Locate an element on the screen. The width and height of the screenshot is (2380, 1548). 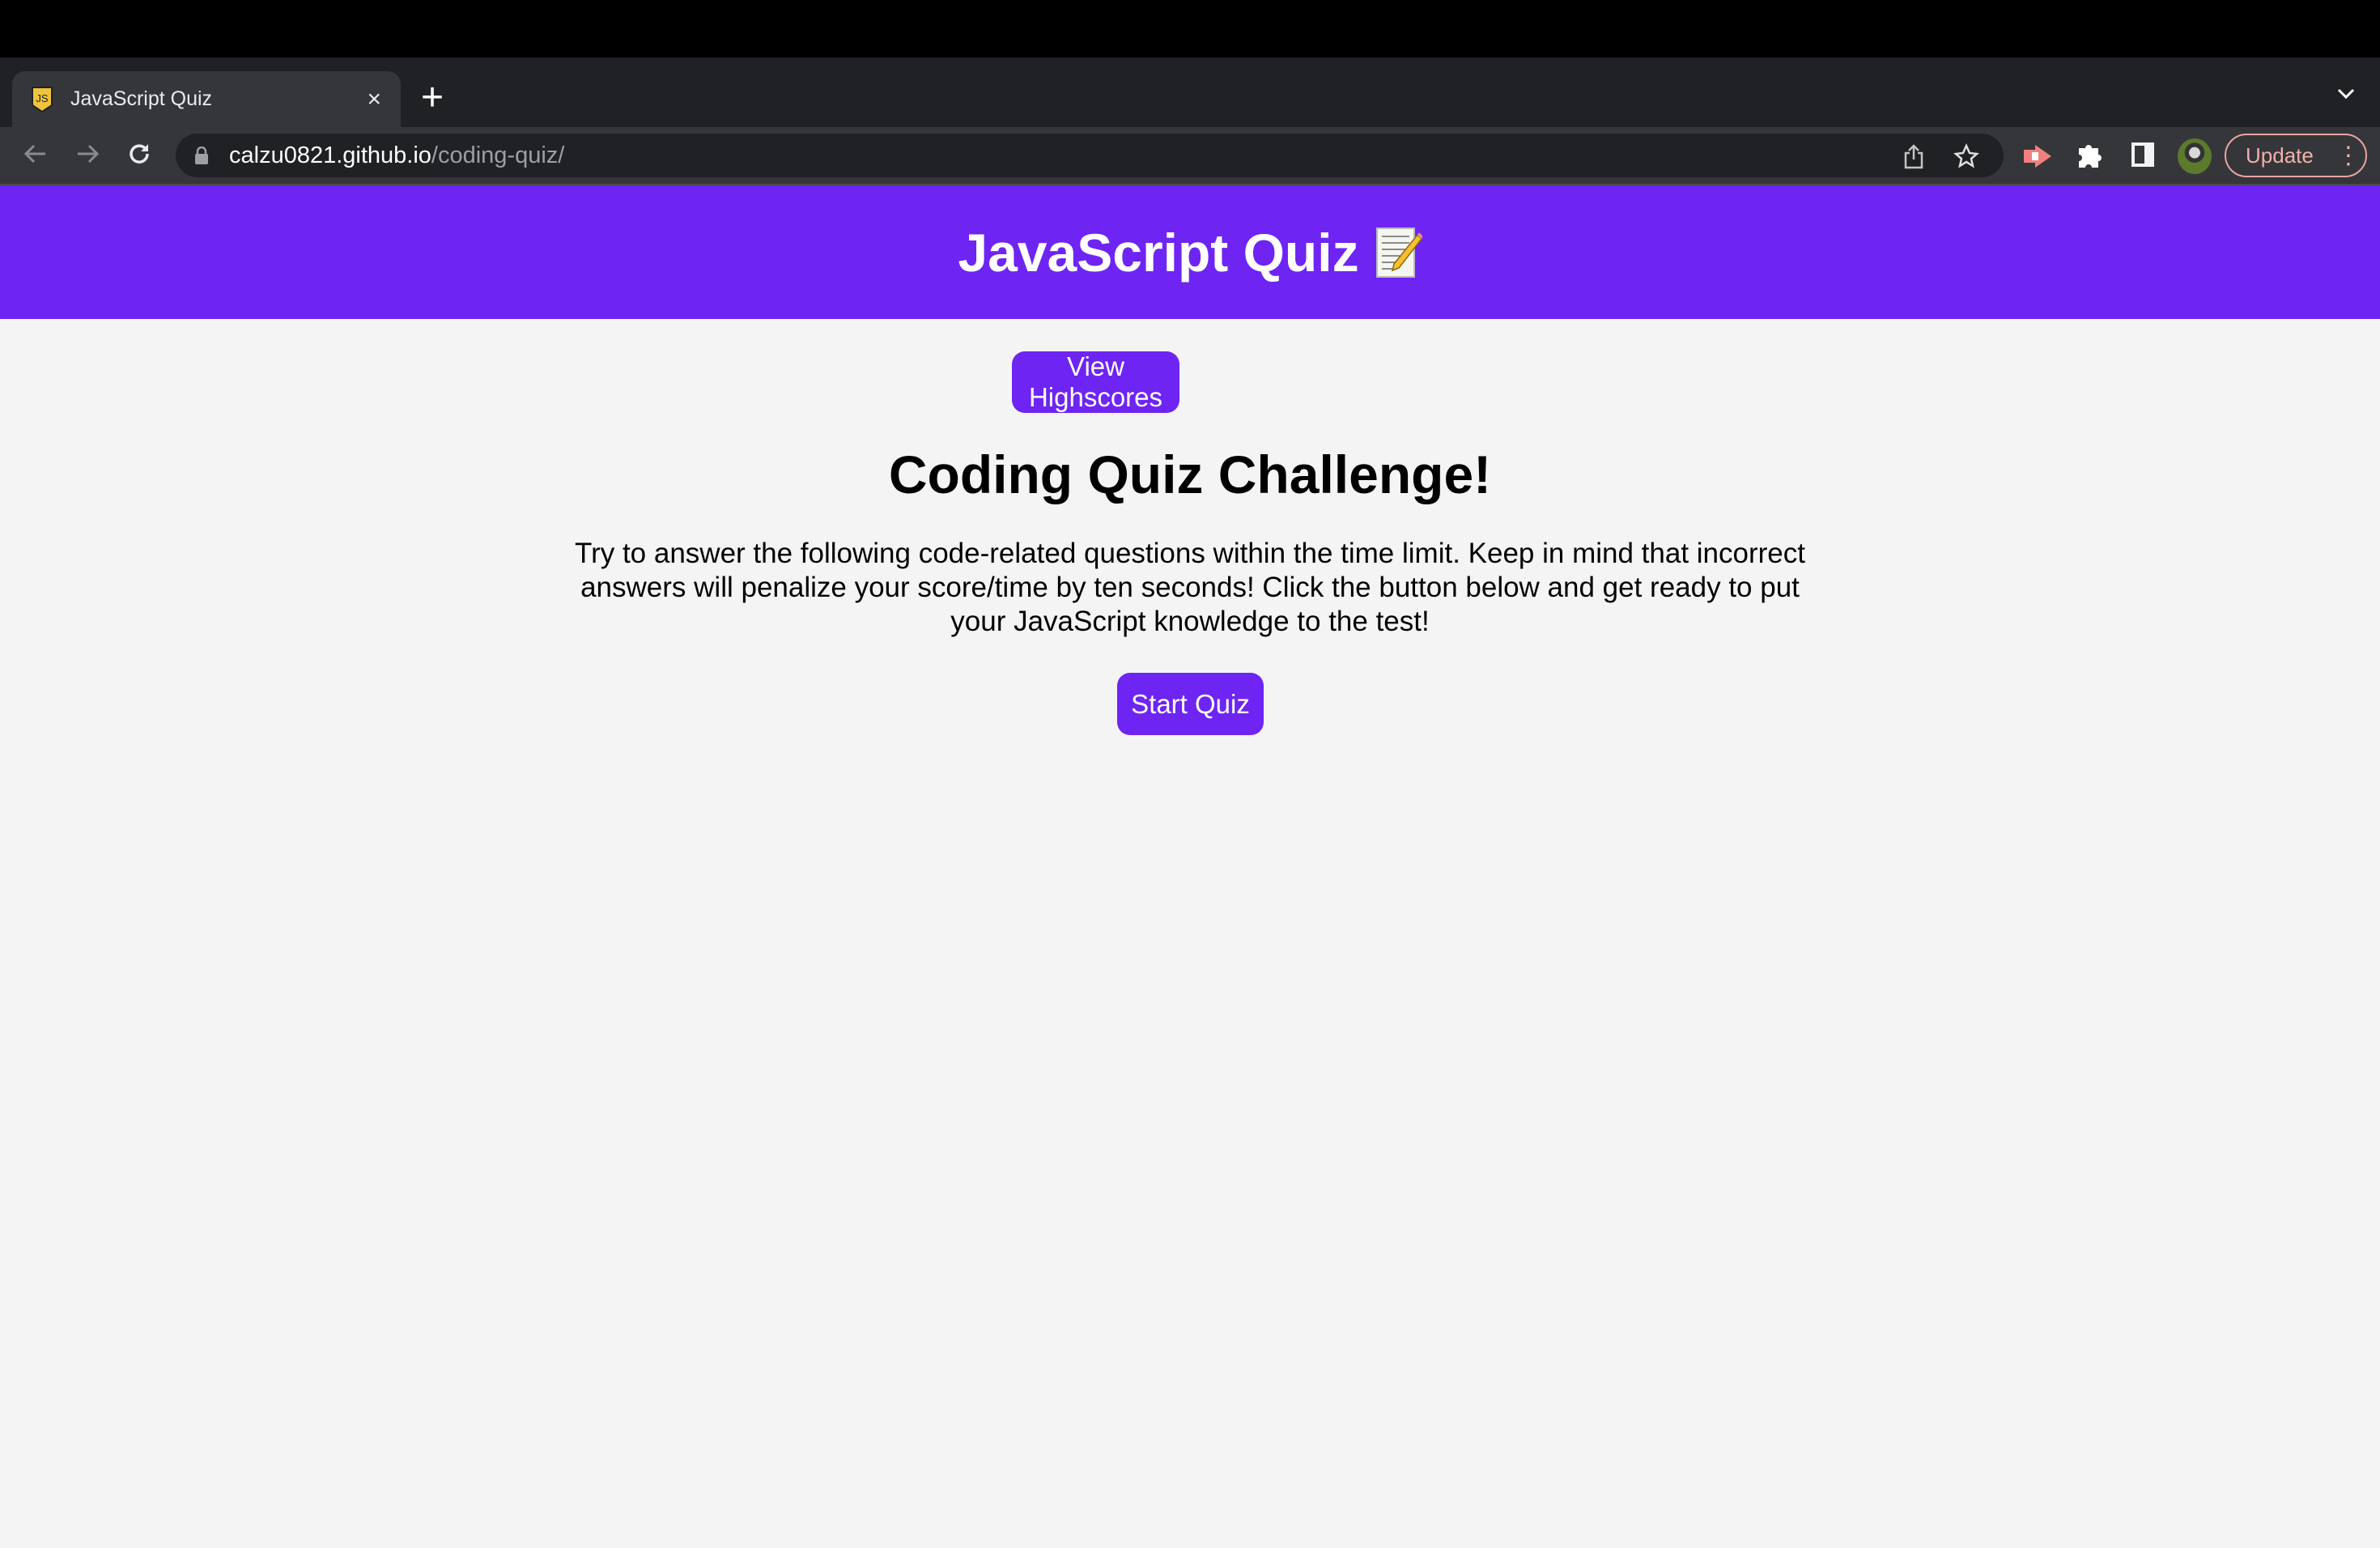
site-header: JavaScript Quiz is located at coordinates (1190, 252).